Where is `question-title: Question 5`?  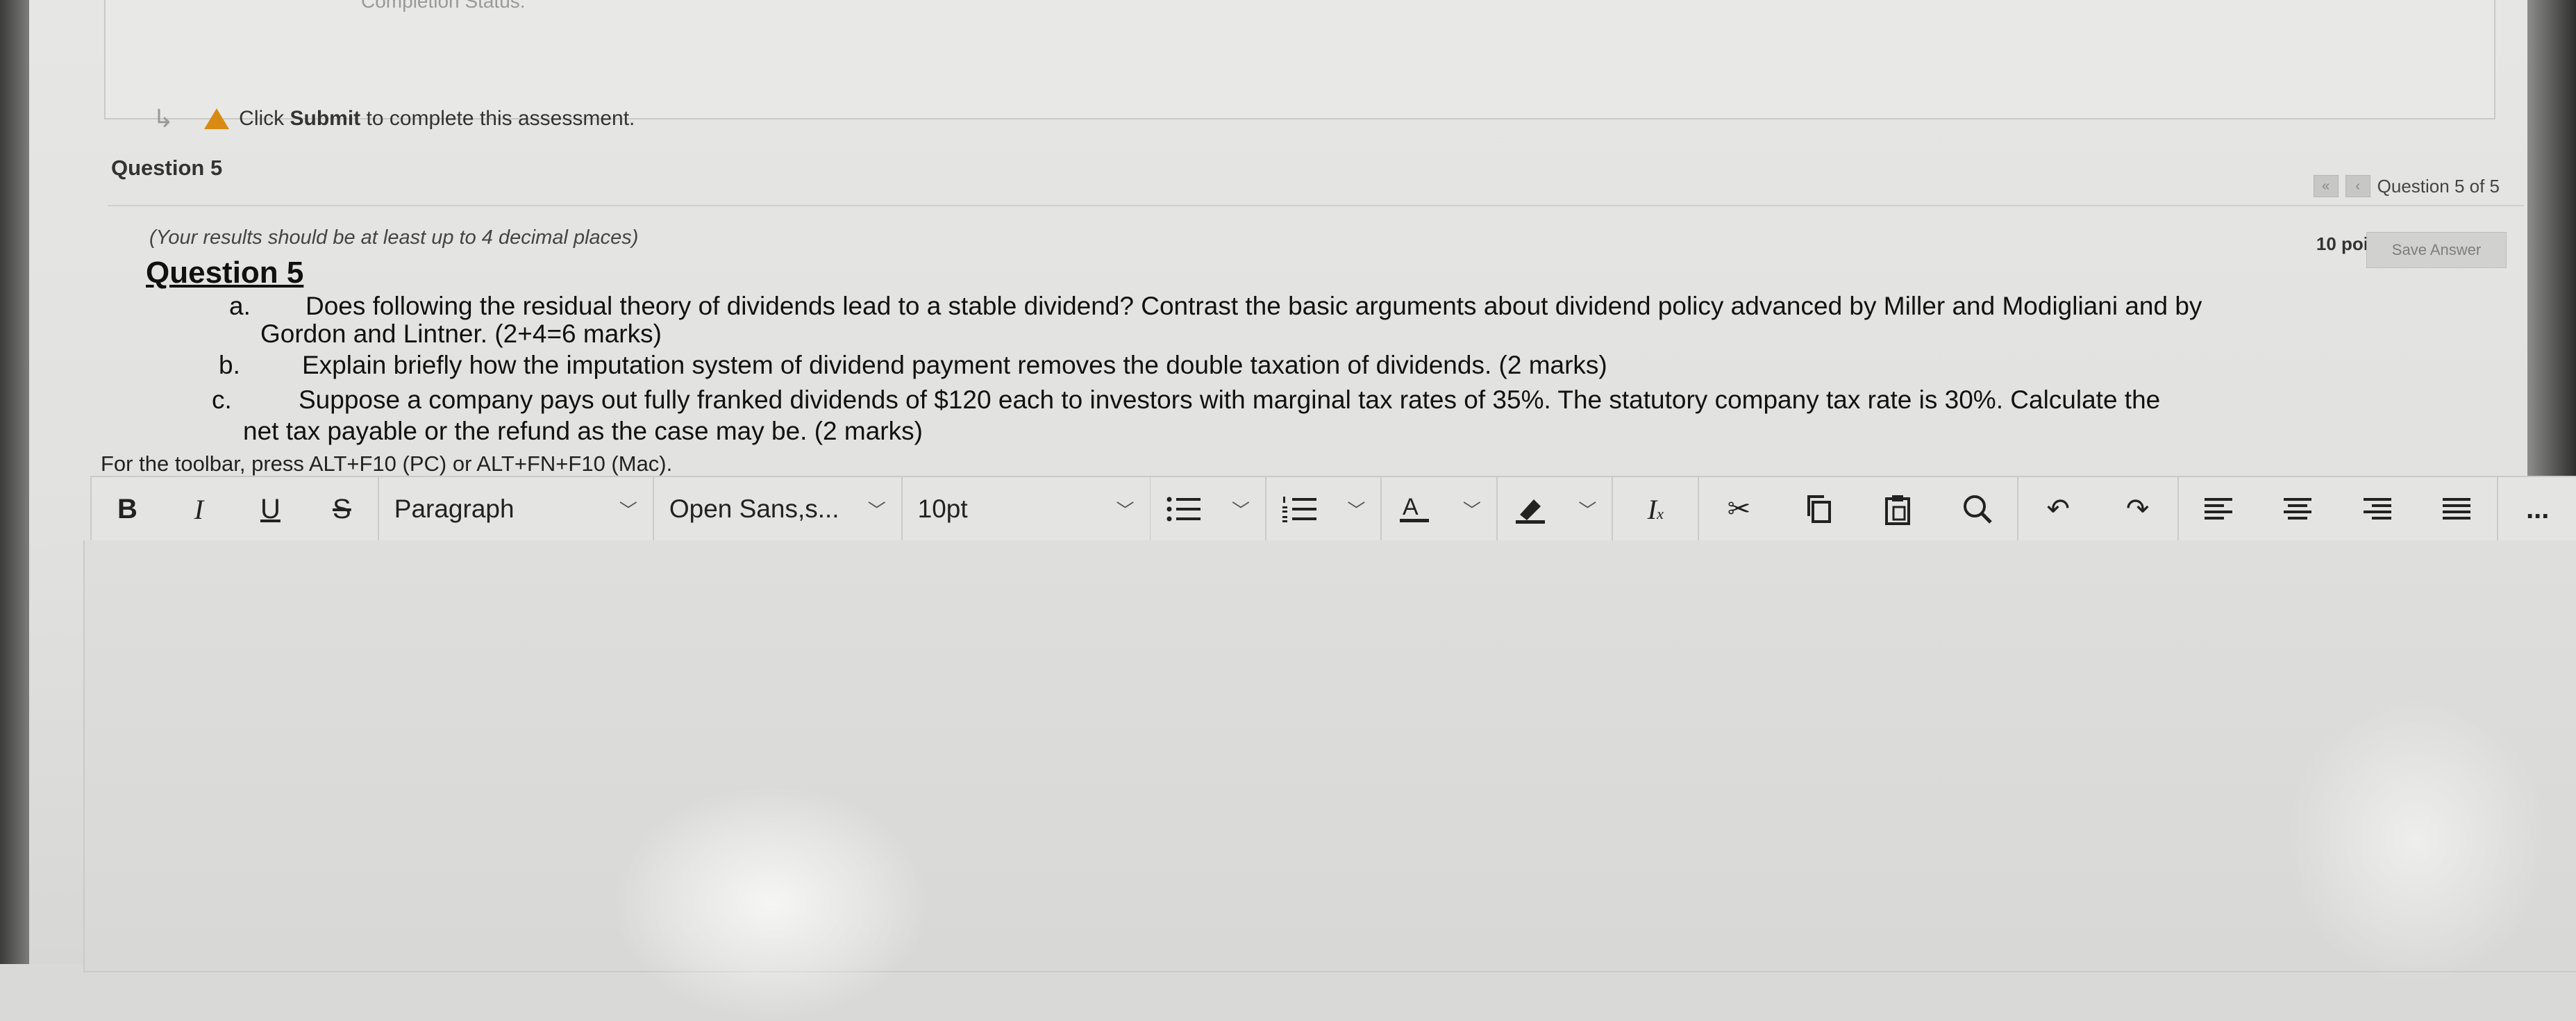
question-title: Question 5 is located at coordinates (225, 273).